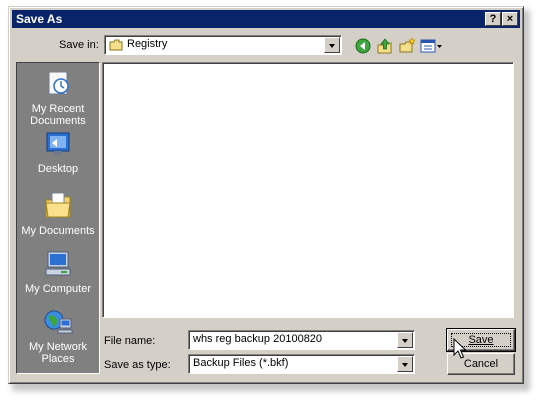  Describe the element at coordinates (58, 353) in the screenshot. I see `place-label: My Network Places` at that location.